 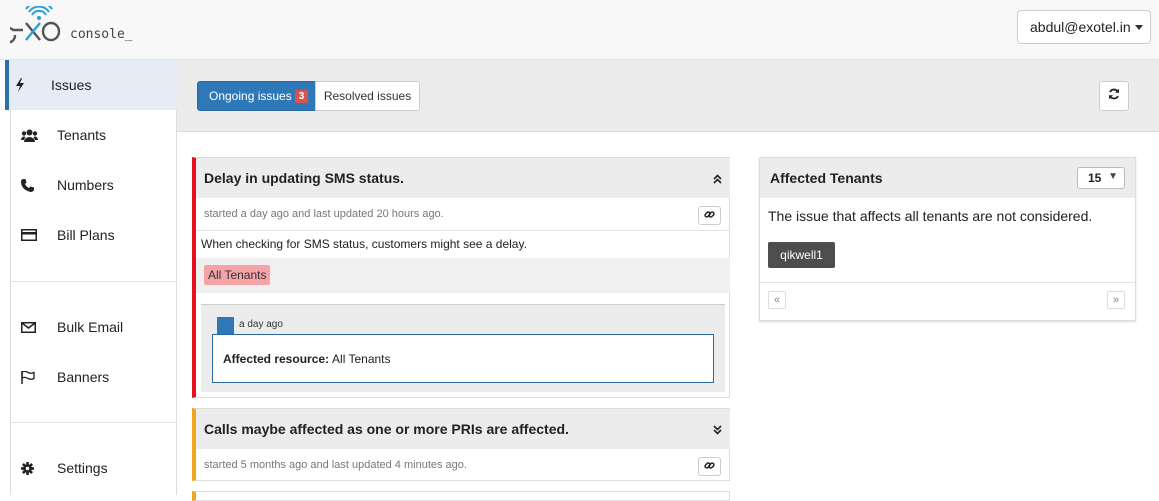 I want to click on ongoing-count-badge: 3, so click(x=301, y=96).